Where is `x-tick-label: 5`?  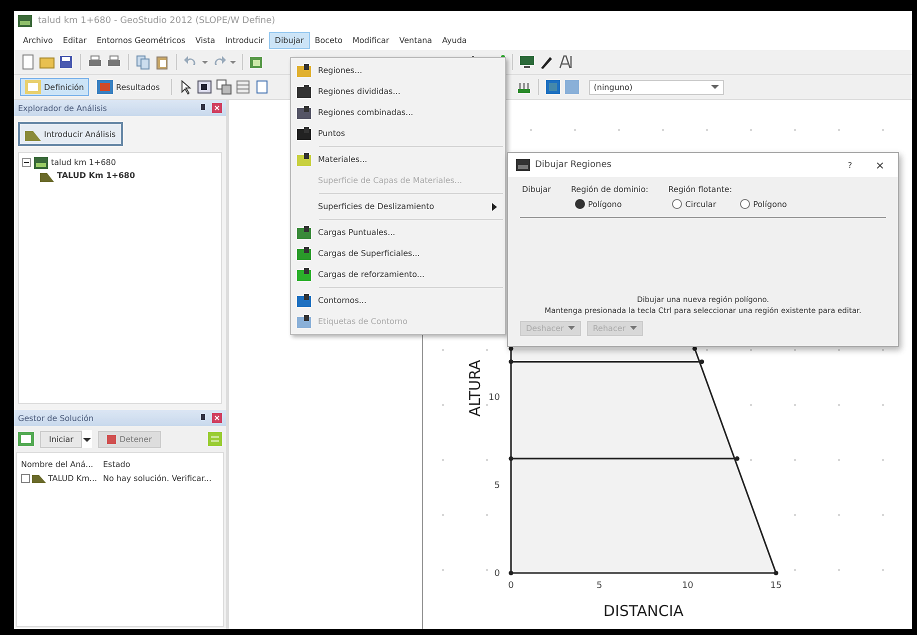 x-tick-label: 5 is located at coordinates (599, 586).